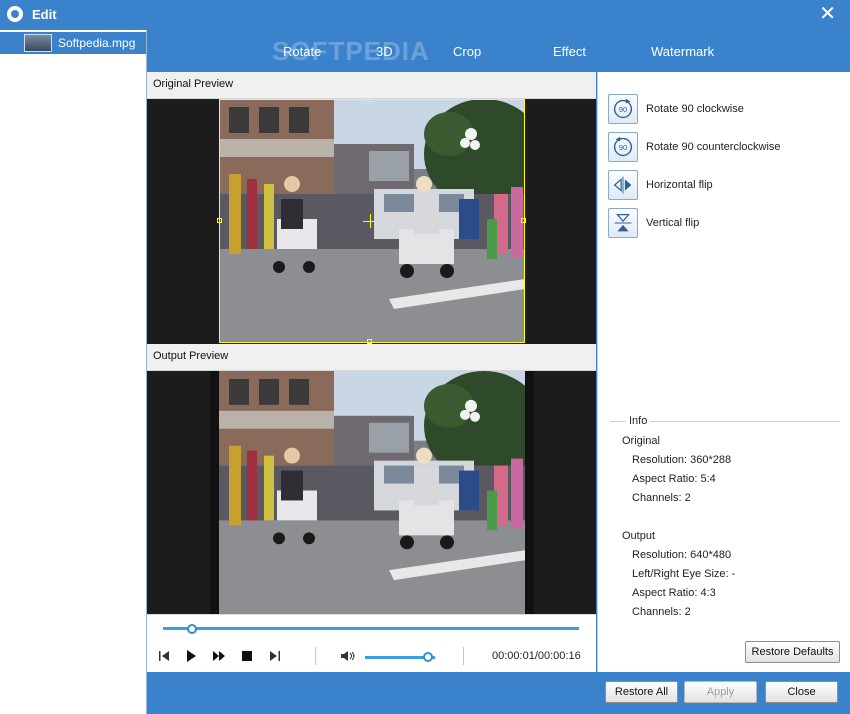 This screenshot has height=714, width=850. Describe the element at coordinates (661, 498) in the screenshot. I see `info-original-channels: Channels: 2` at that location.